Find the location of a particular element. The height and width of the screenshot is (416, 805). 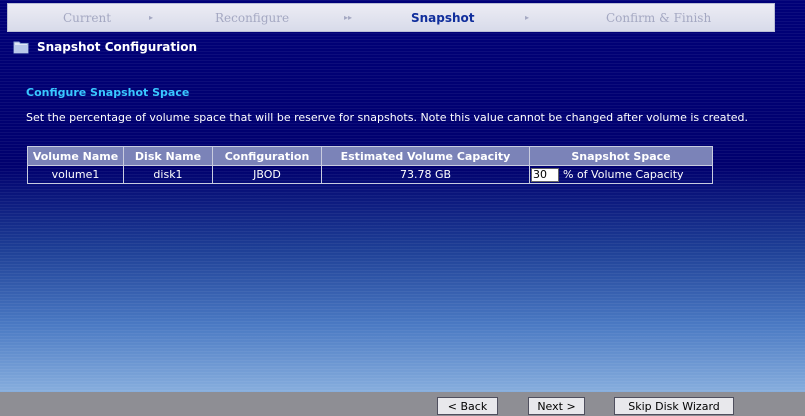

cell-snapshot-space: % of Volume Capacity is located at coordinates (621, 174).